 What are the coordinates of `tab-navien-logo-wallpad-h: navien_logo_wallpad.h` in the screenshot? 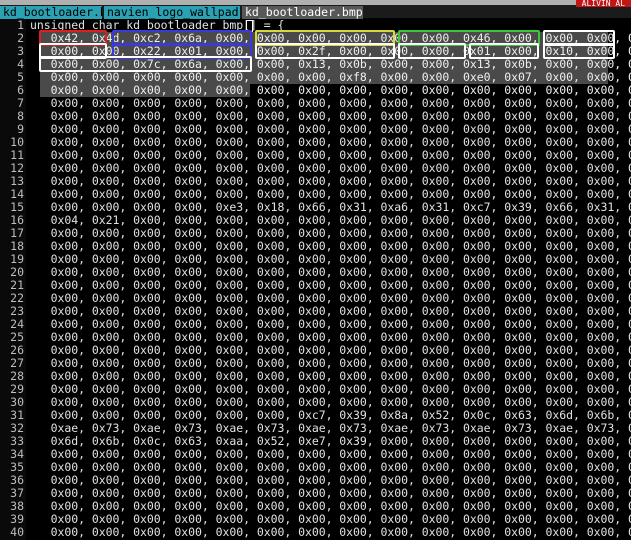 It's located at (172, 12).